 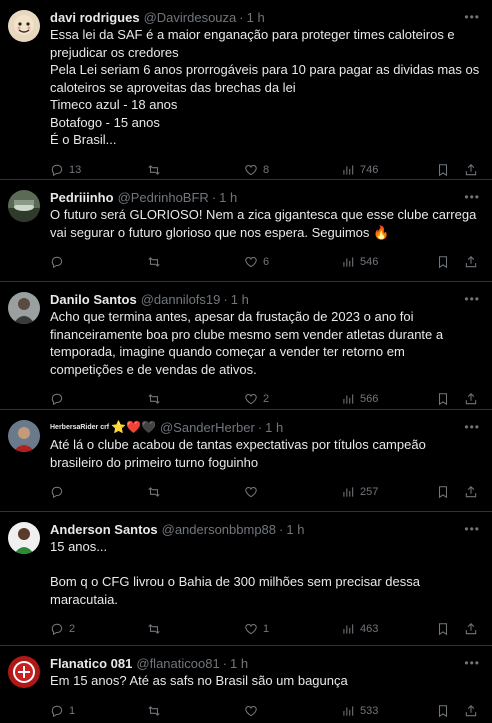 What do you see at coordinates (384, 399) in the screenshot?
I see `views-button: 566` at bounding box center [384, 399].